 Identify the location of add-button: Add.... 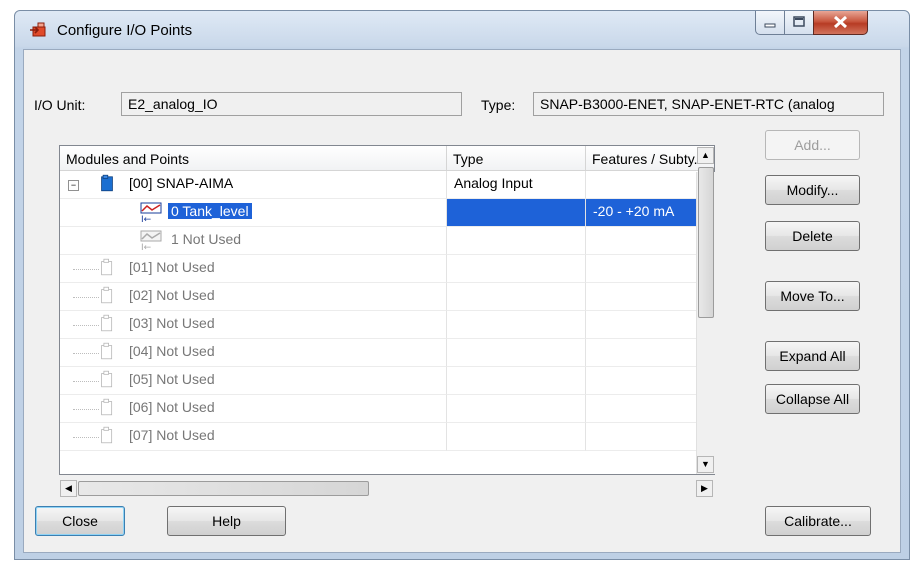
(812, 145).